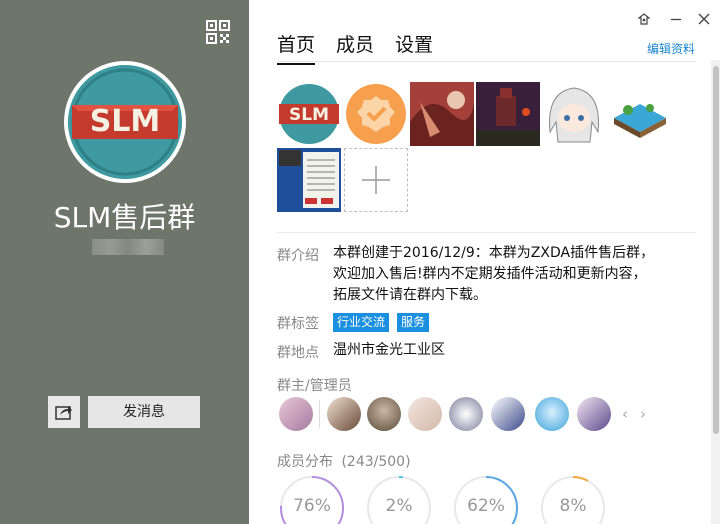 The image size is (724, 524). I want to click on member-stat-ring: 8%, so click(573, 499).